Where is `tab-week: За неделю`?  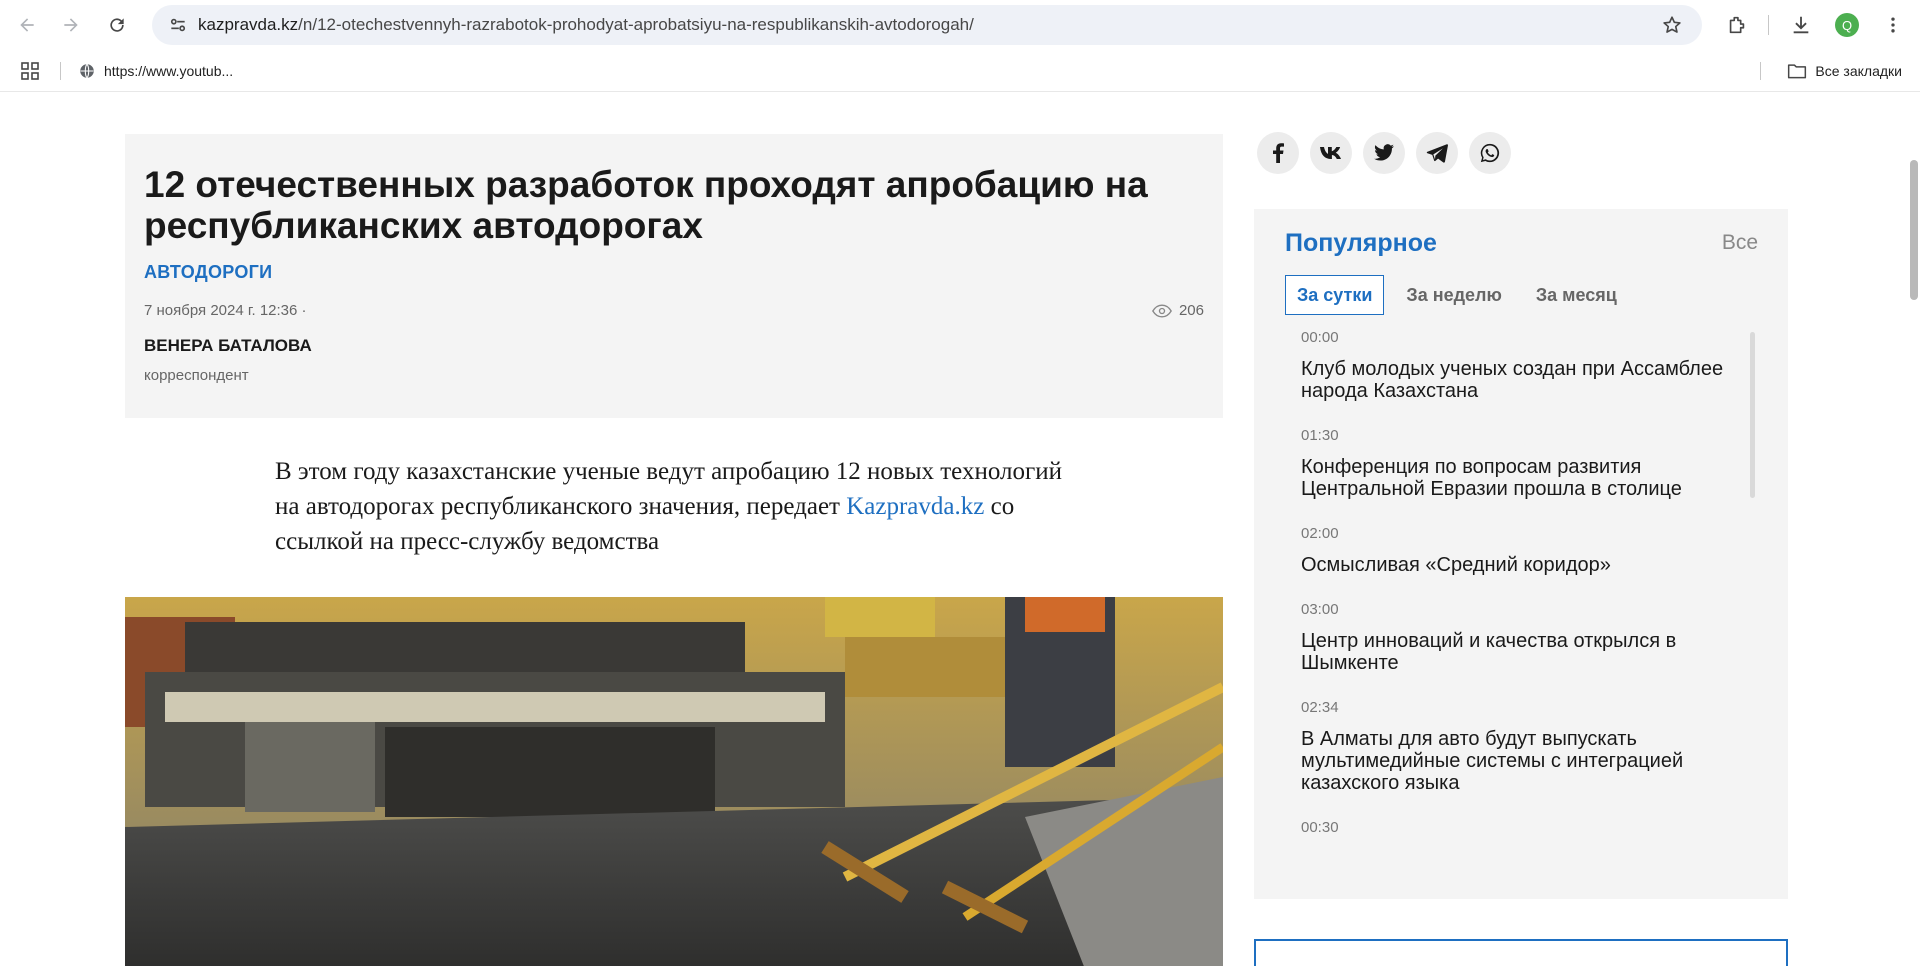
tab-week: За неделю is located at coordinates (1453, 295).